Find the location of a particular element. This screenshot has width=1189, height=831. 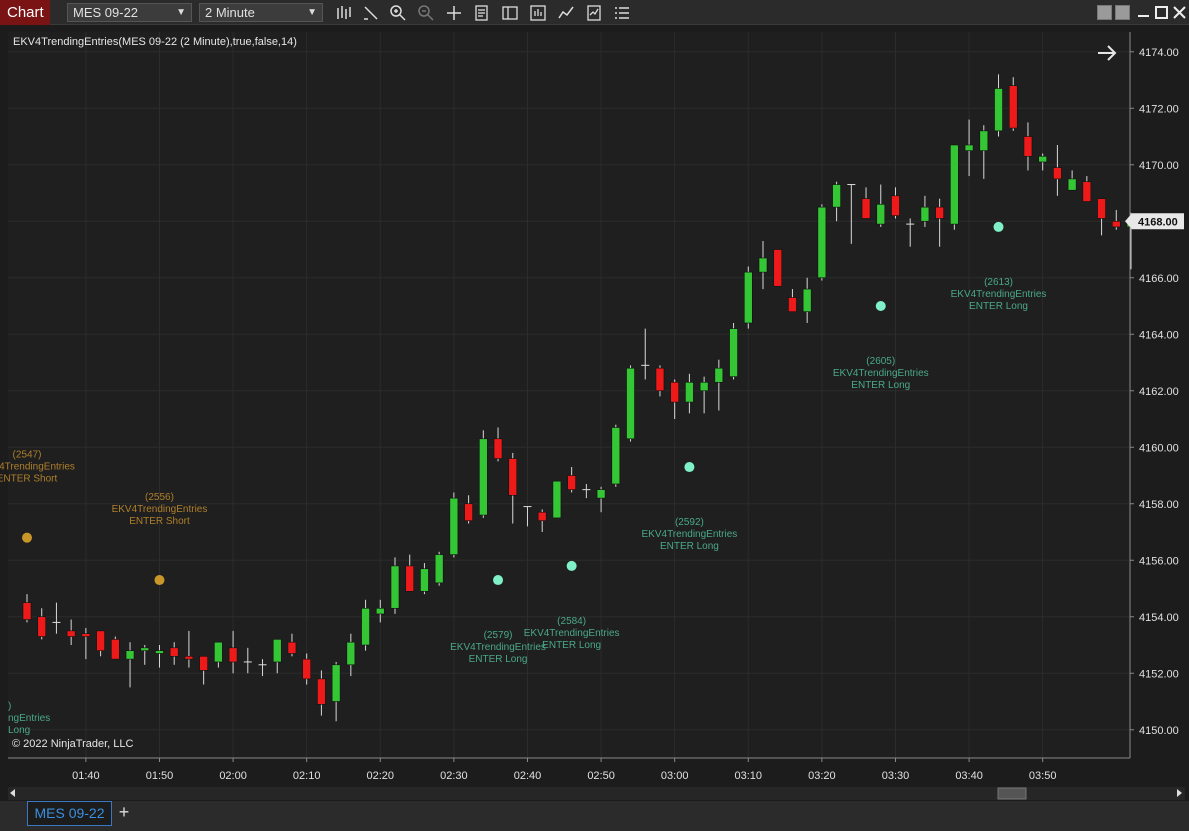

x-tick-label: 02:00 is located at coordinates (233, 776).